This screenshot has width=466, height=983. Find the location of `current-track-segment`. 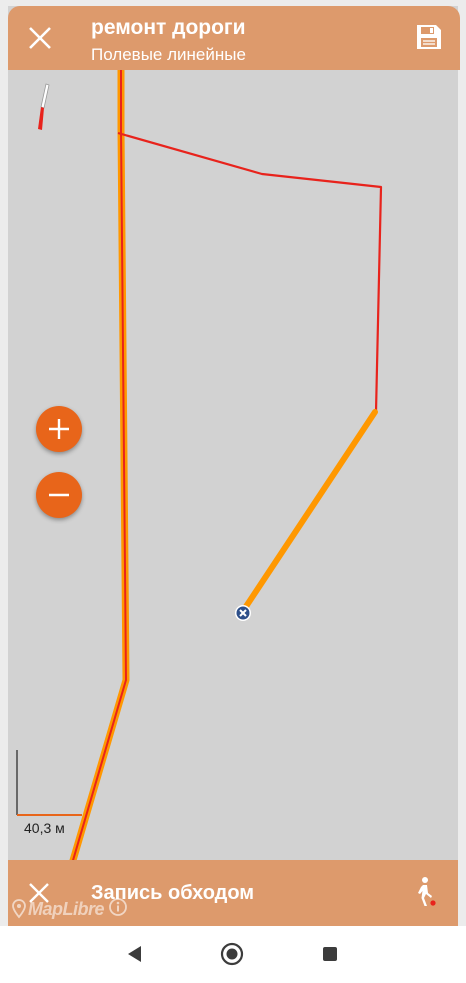

current-track-segment is located at coordinates (309, 511).